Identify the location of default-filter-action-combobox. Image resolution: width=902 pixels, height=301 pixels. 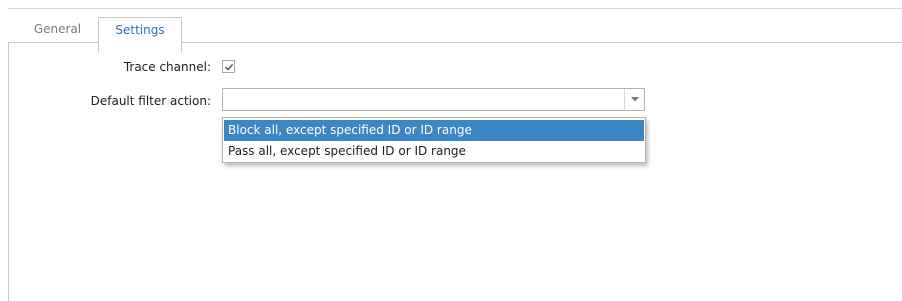
(433, 99).